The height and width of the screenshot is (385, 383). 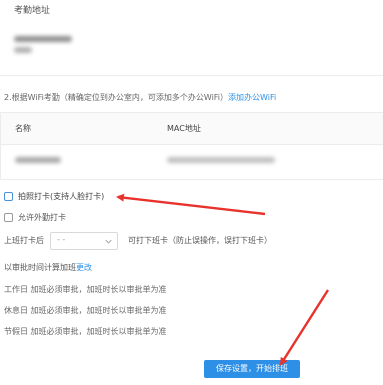 I want to click on annotation-arrow-save-button, so click(x=304, y=327).